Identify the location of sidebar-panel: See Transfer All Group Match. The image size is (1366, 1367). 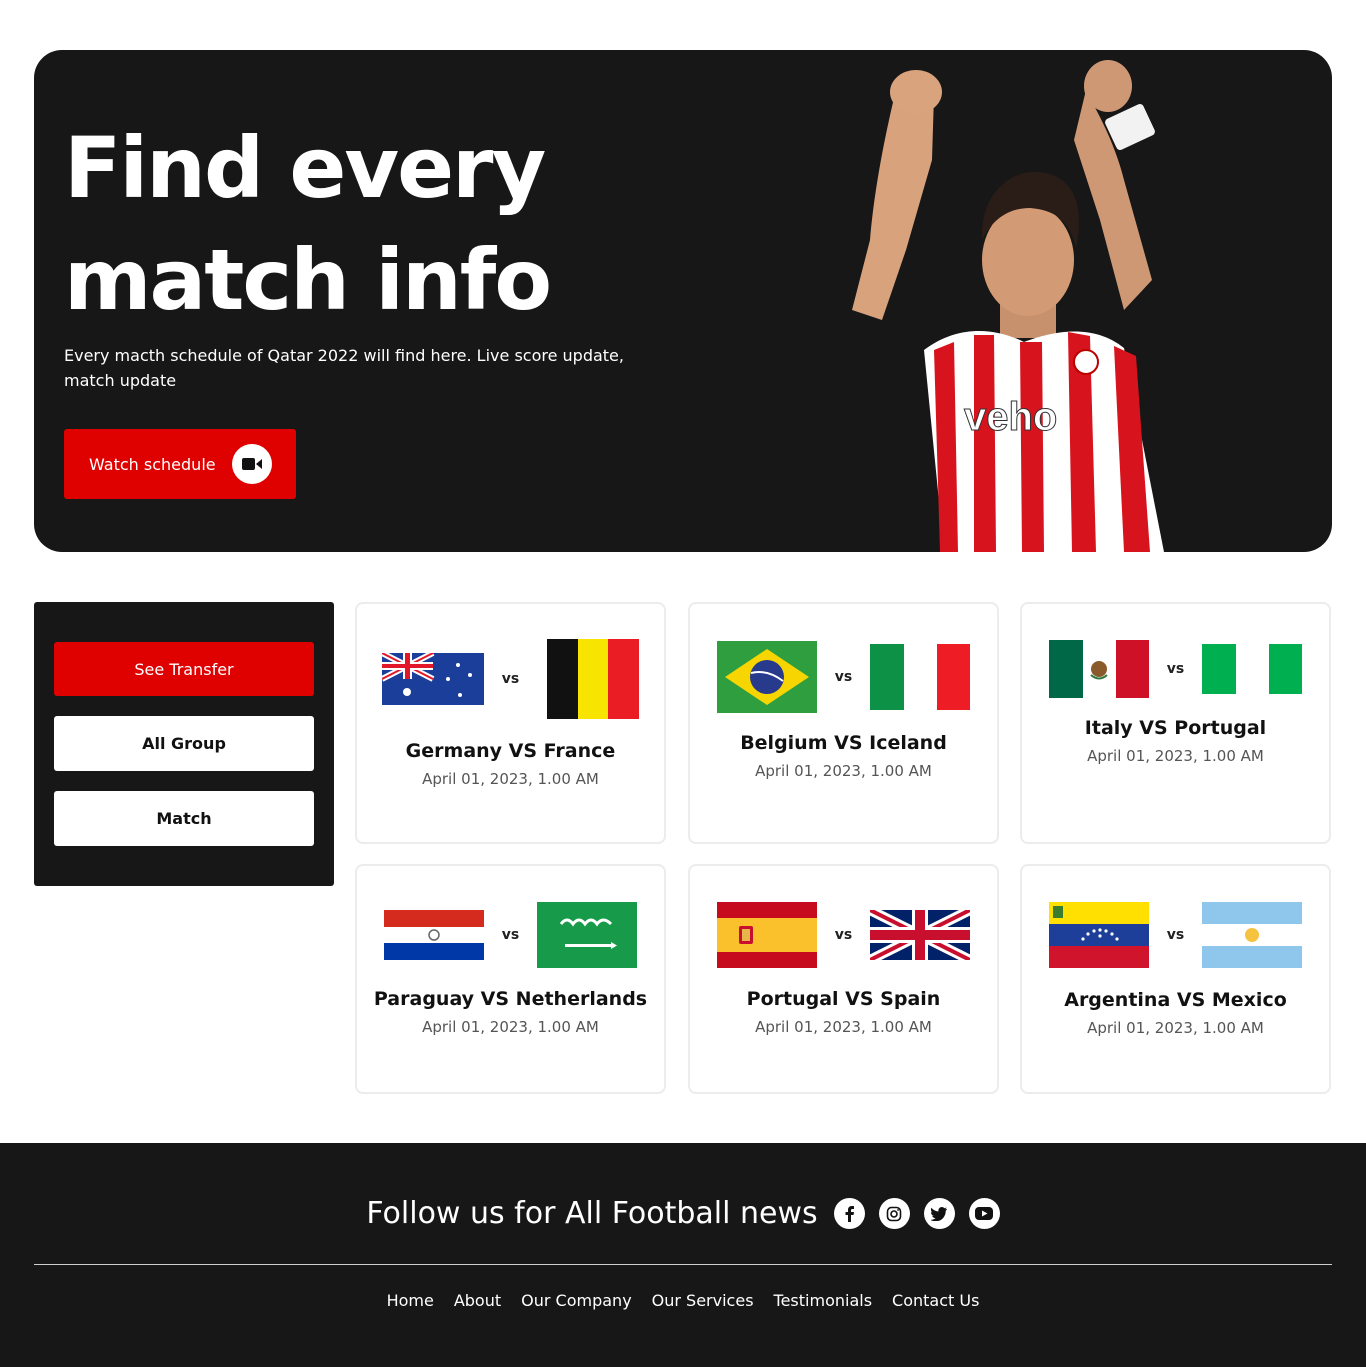
(184, 744).